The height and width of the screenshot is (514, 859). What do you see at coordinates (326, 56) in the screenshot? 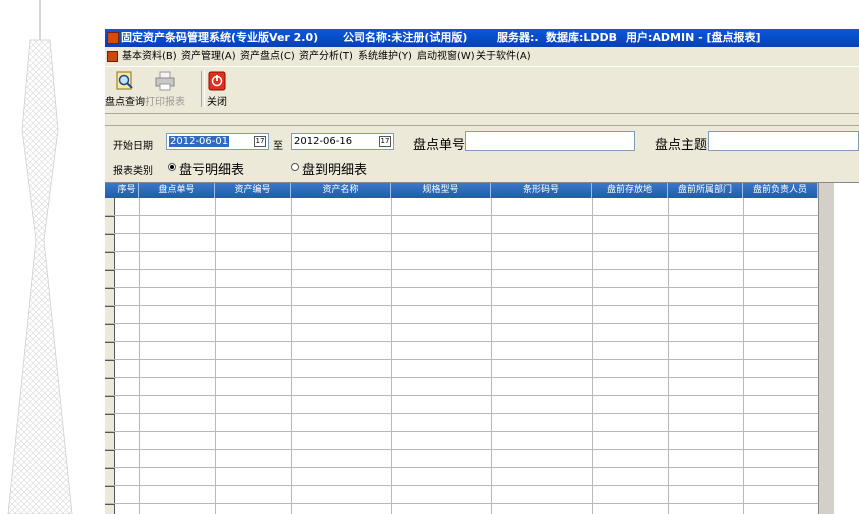
I see `menu-asset-analysis: 资产分析(T)` at bounding box center [326, 56].